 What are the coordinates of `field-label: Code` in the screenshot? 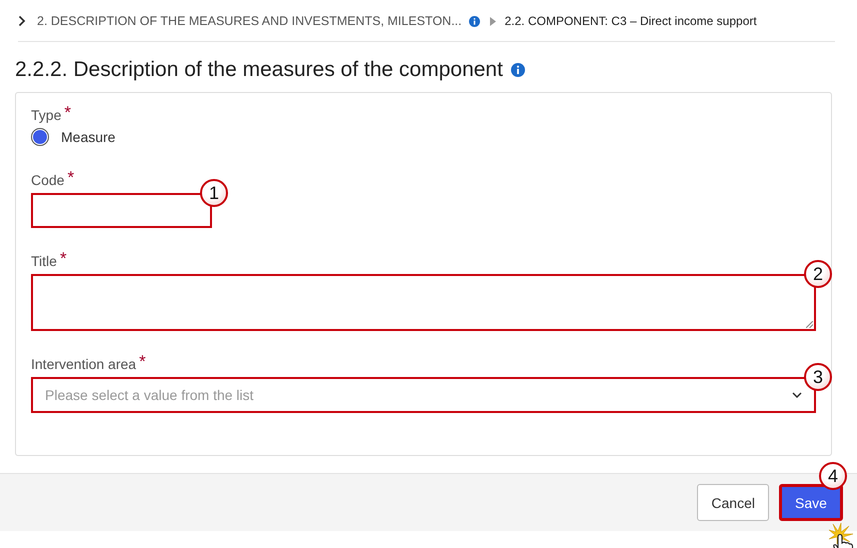 It's located at (47, 180).